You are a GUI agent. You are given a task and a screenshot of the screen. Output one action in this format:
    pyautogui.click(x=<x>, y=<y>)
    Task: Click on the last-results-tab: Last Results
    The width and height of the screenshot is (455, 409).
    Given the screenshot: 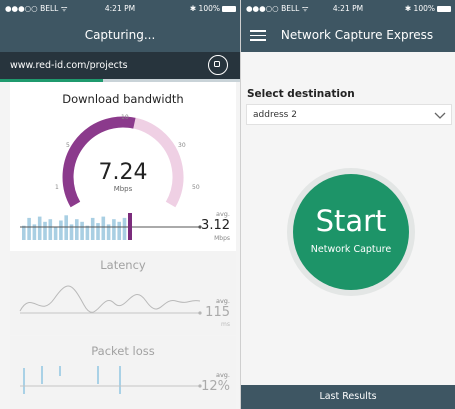 What is the action you would take?
    pyautogui.click(x=348, y=397)
    